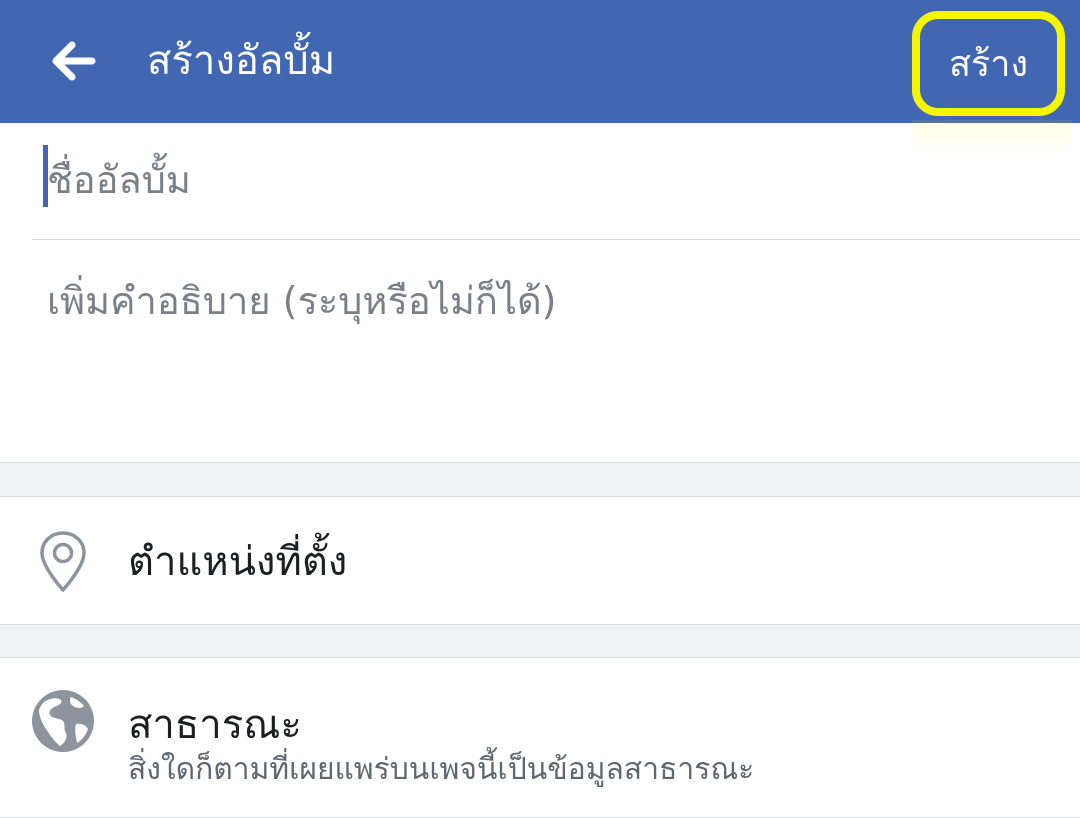 This screenshot has width=1080, height=818. Describe the element at coordinates (302, 301) in the screenshot. I see `description-placeholder: เพิ่มคำอธิบาย (ระบุหรือไม่ก็ได้)` at that location.